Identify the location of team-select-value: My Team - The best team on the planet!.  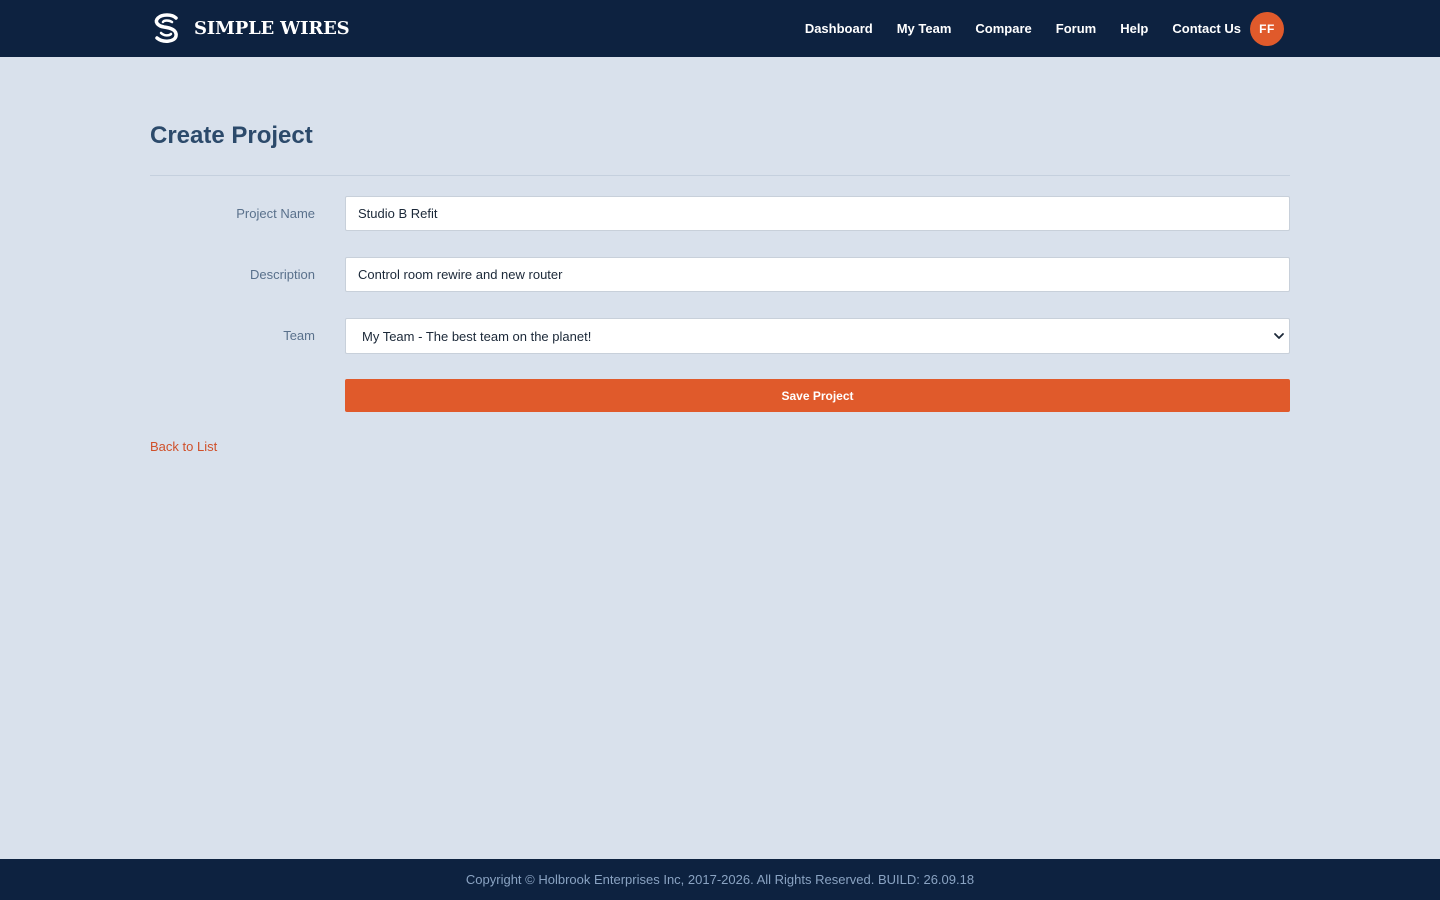
(477, 336).